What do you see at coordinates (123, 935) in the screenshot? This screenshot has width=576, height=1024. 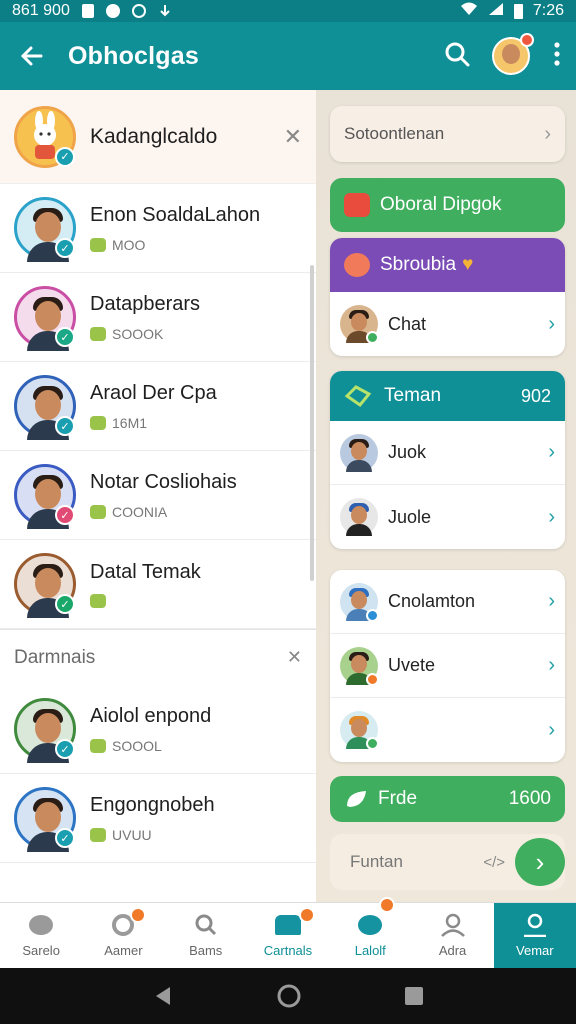 I see `tab-aamer: Aamer` at bounding box center [123, 935].